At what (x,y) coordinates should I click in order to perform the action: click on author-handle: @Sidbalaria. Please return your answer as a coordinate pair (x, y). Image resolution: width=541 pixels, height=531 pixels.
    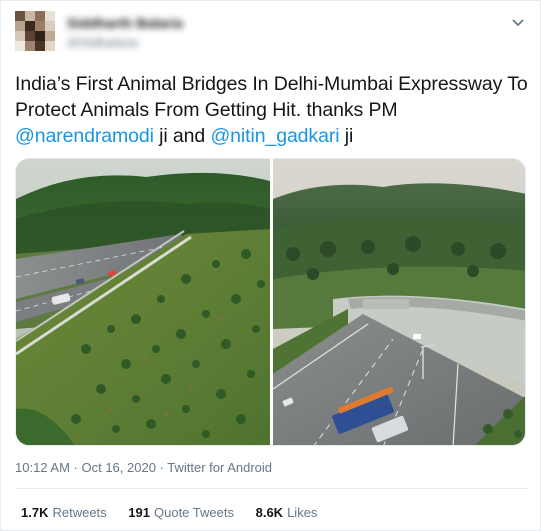
    Looking at the image, I should click on (113, 41).